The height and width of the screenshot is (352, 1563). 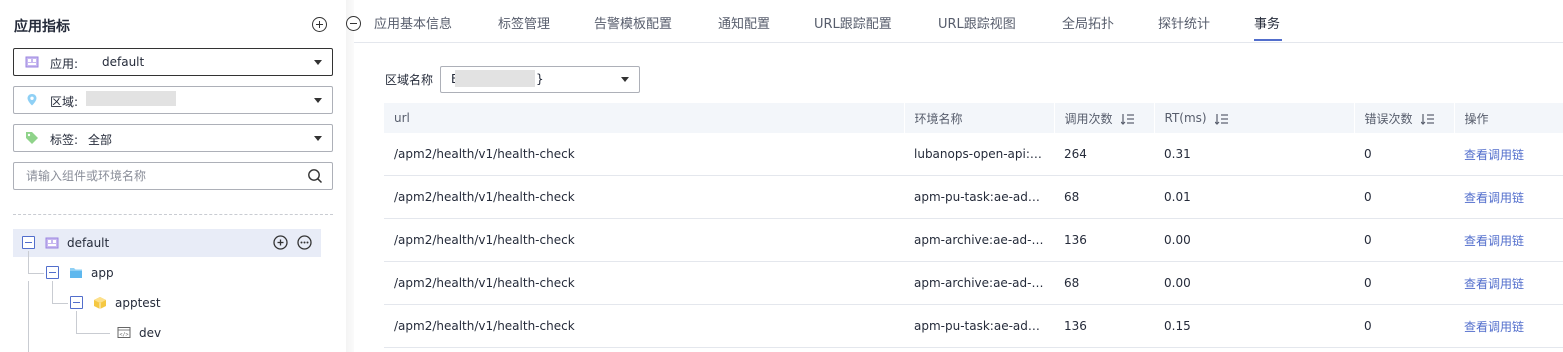 I want to click on tab-transactions: 事务, so click(x=1267, y=22).